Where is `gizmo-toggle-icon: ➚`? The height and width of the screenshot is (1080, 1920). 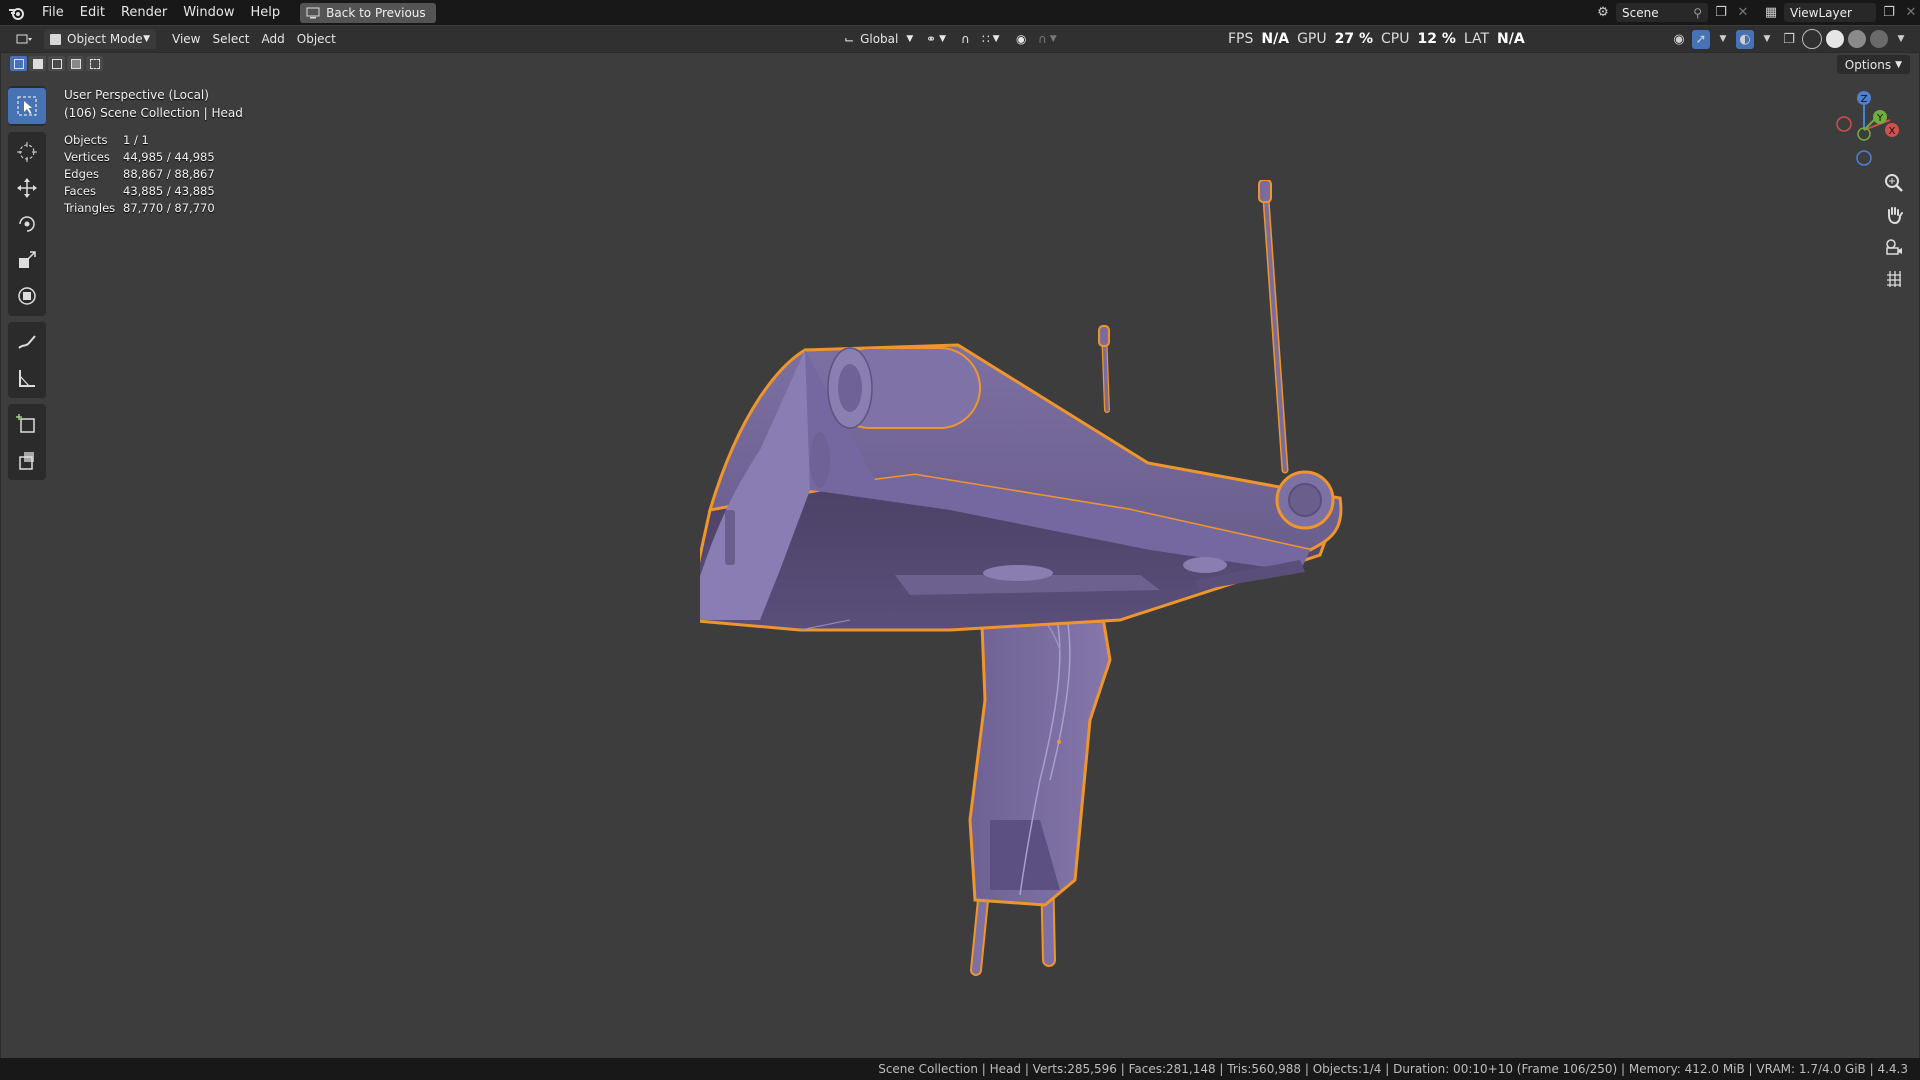
gizmo-toggle-icon: ➚ is located at coordinates (1701, 39).